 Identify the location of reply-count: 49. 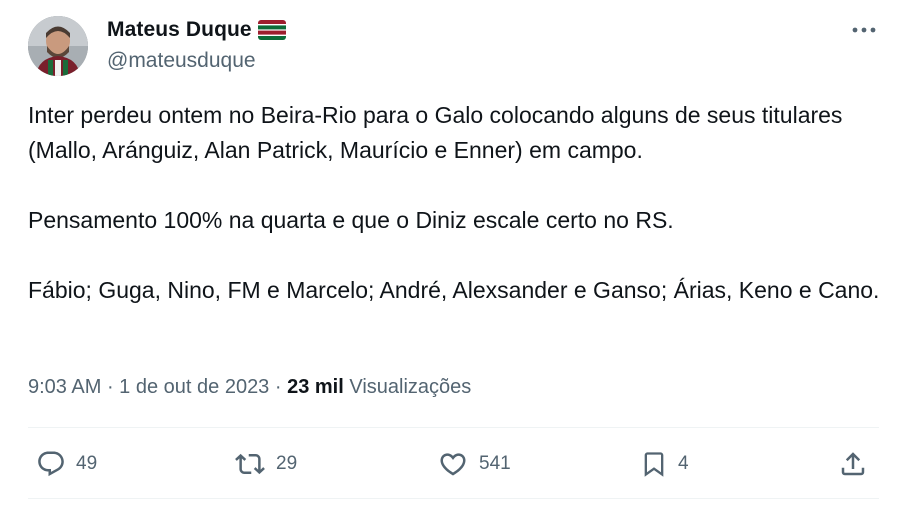
(87, 463).